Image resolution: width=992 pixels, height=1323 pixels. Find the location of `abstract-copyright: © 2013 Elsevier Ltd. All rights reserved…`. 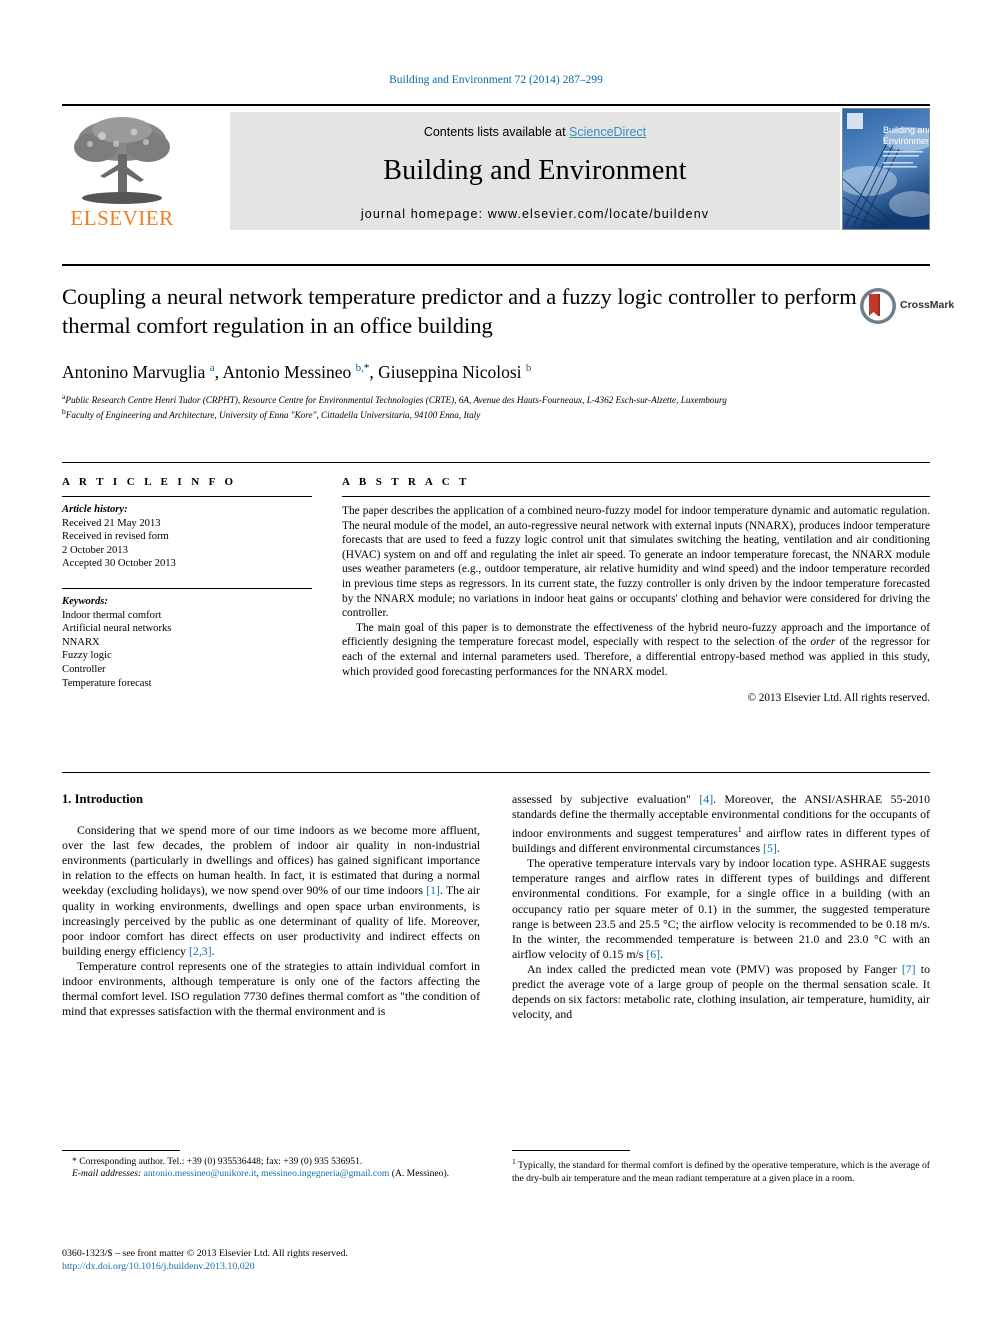

abstract-copyright: © 2013 Elsevier Ltd. All rights reserved… is located at coordinates (839, 698).